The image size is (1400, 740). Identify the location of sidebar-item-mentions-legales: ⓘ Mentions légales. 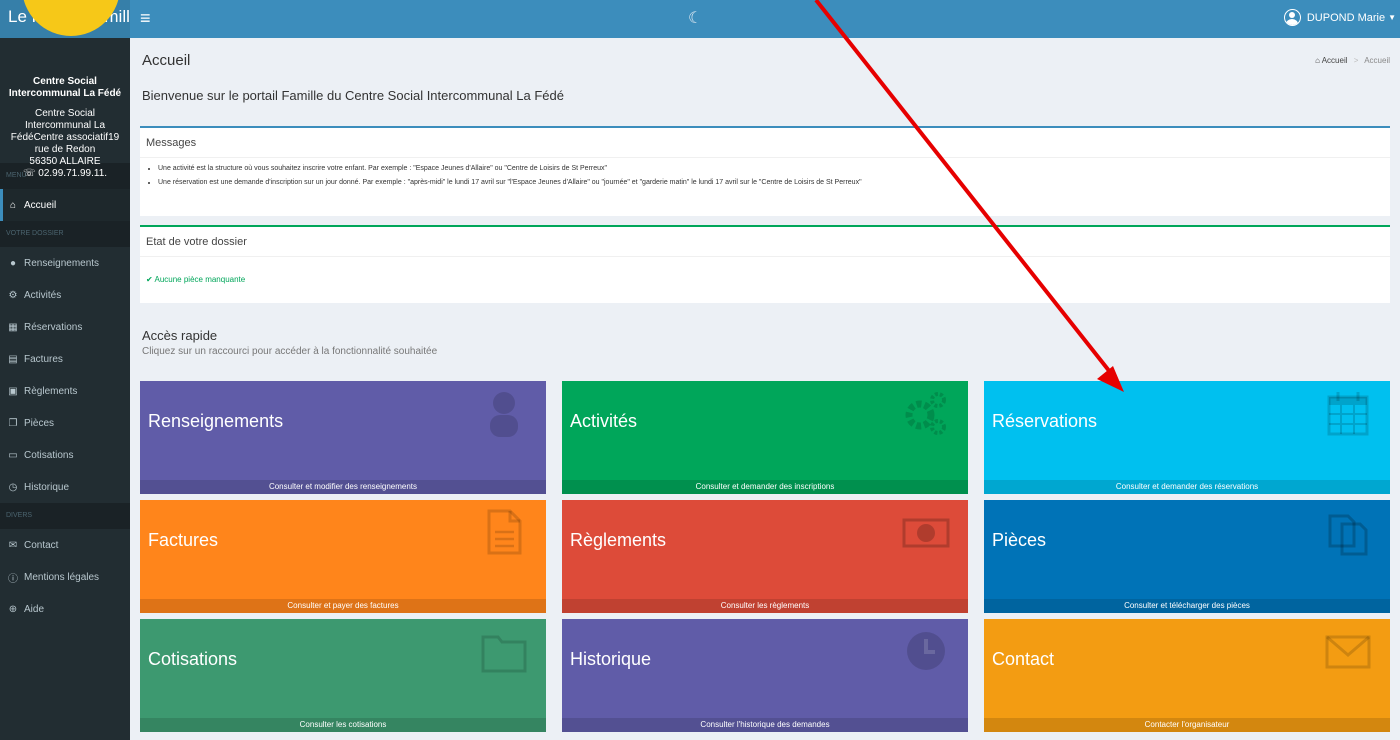
(65, 577).